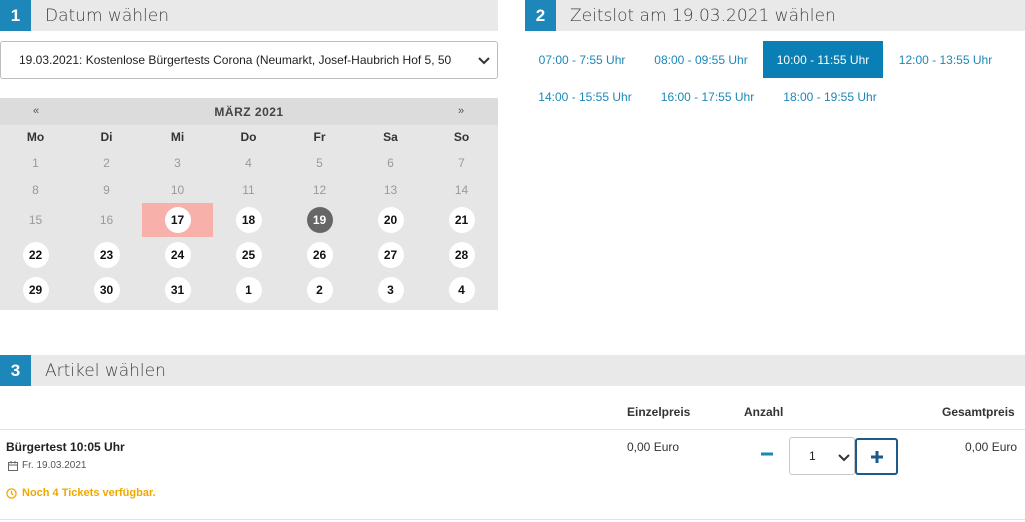 Image resolution: width=1025 pixels, height=522 pixels. I want to click on header-quantity: Anzahl, so click(764, 412).